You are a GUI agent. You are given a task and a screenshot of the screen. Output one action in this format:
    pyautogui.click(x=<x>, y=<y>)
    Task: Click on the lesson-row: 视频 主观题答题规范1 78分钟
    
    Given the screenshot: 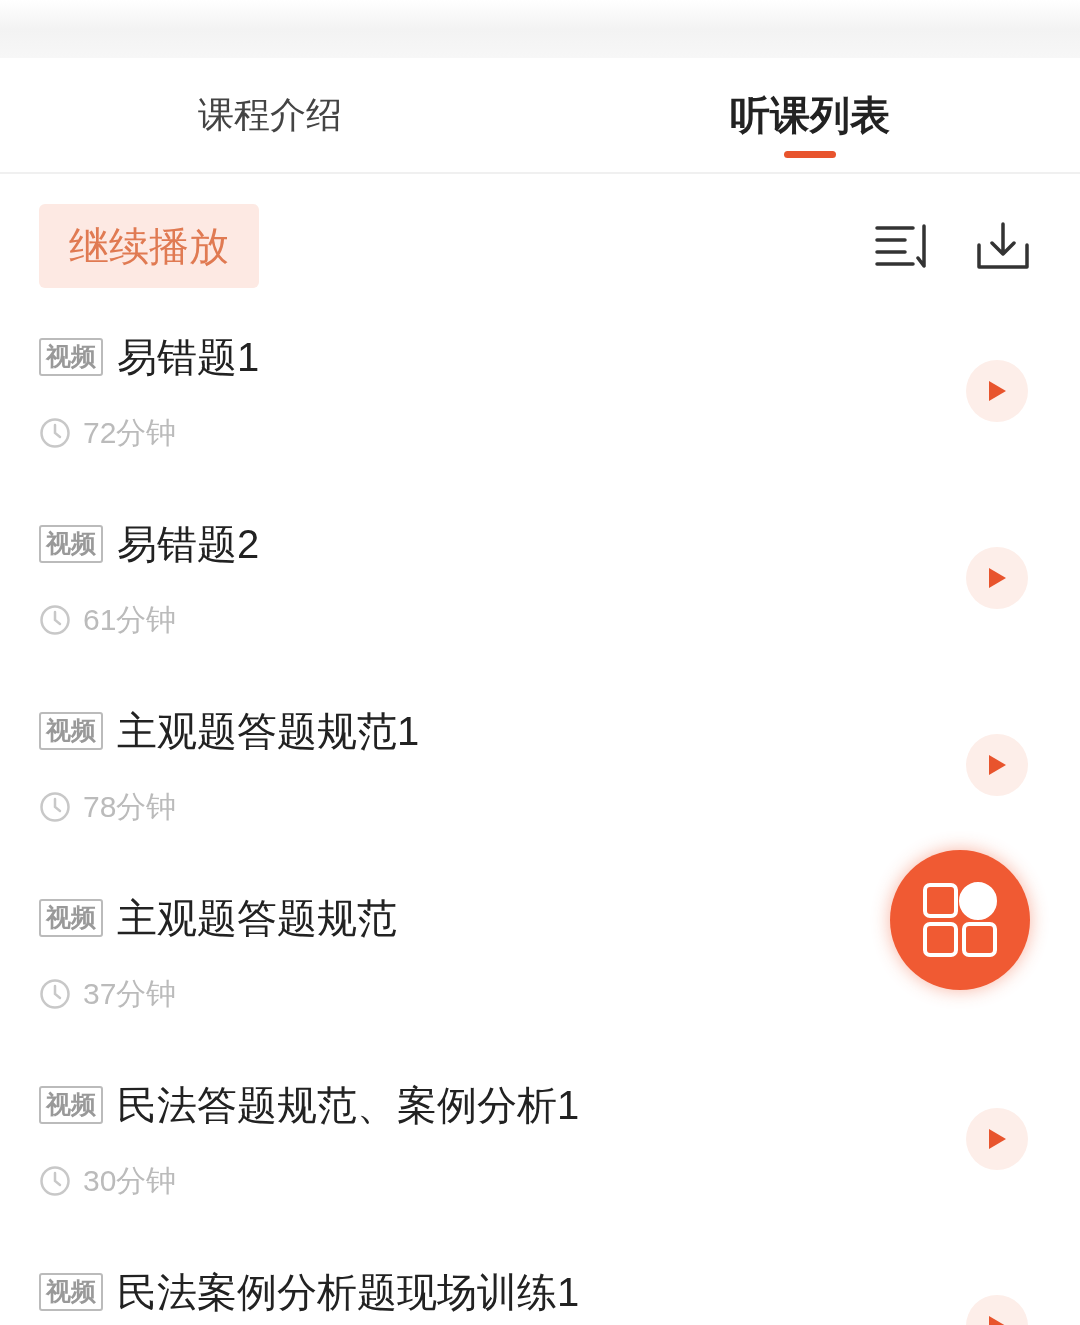 What is the action you would take?
    pyautogui.click(x=540, y=765)
    